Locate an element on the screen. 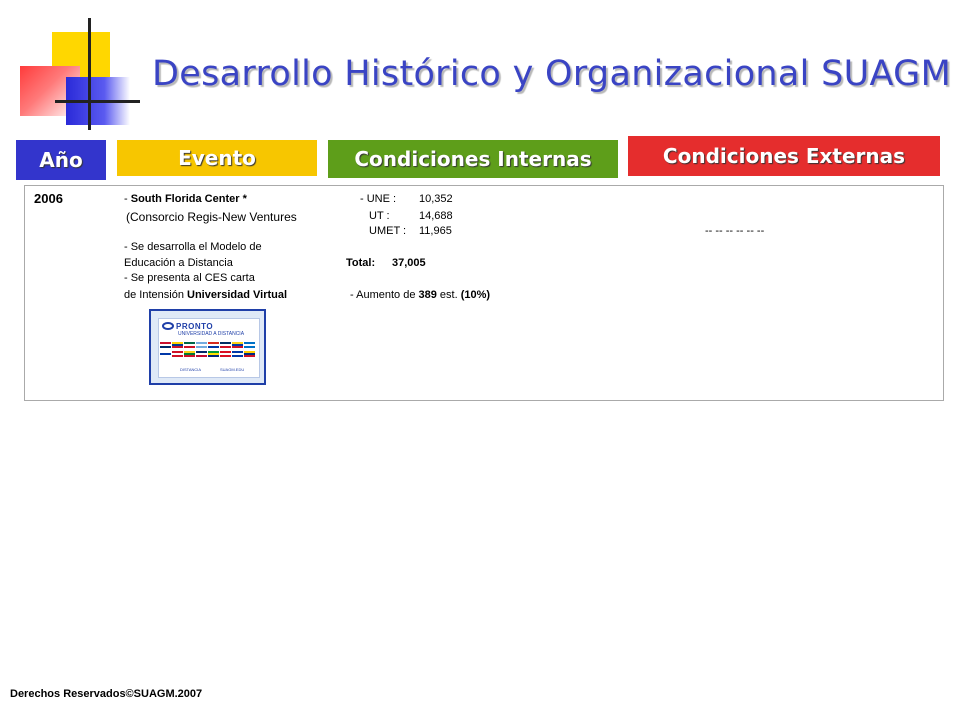 The image size is (960, 720). total-label: Total: is located at coordinates (361, 263).